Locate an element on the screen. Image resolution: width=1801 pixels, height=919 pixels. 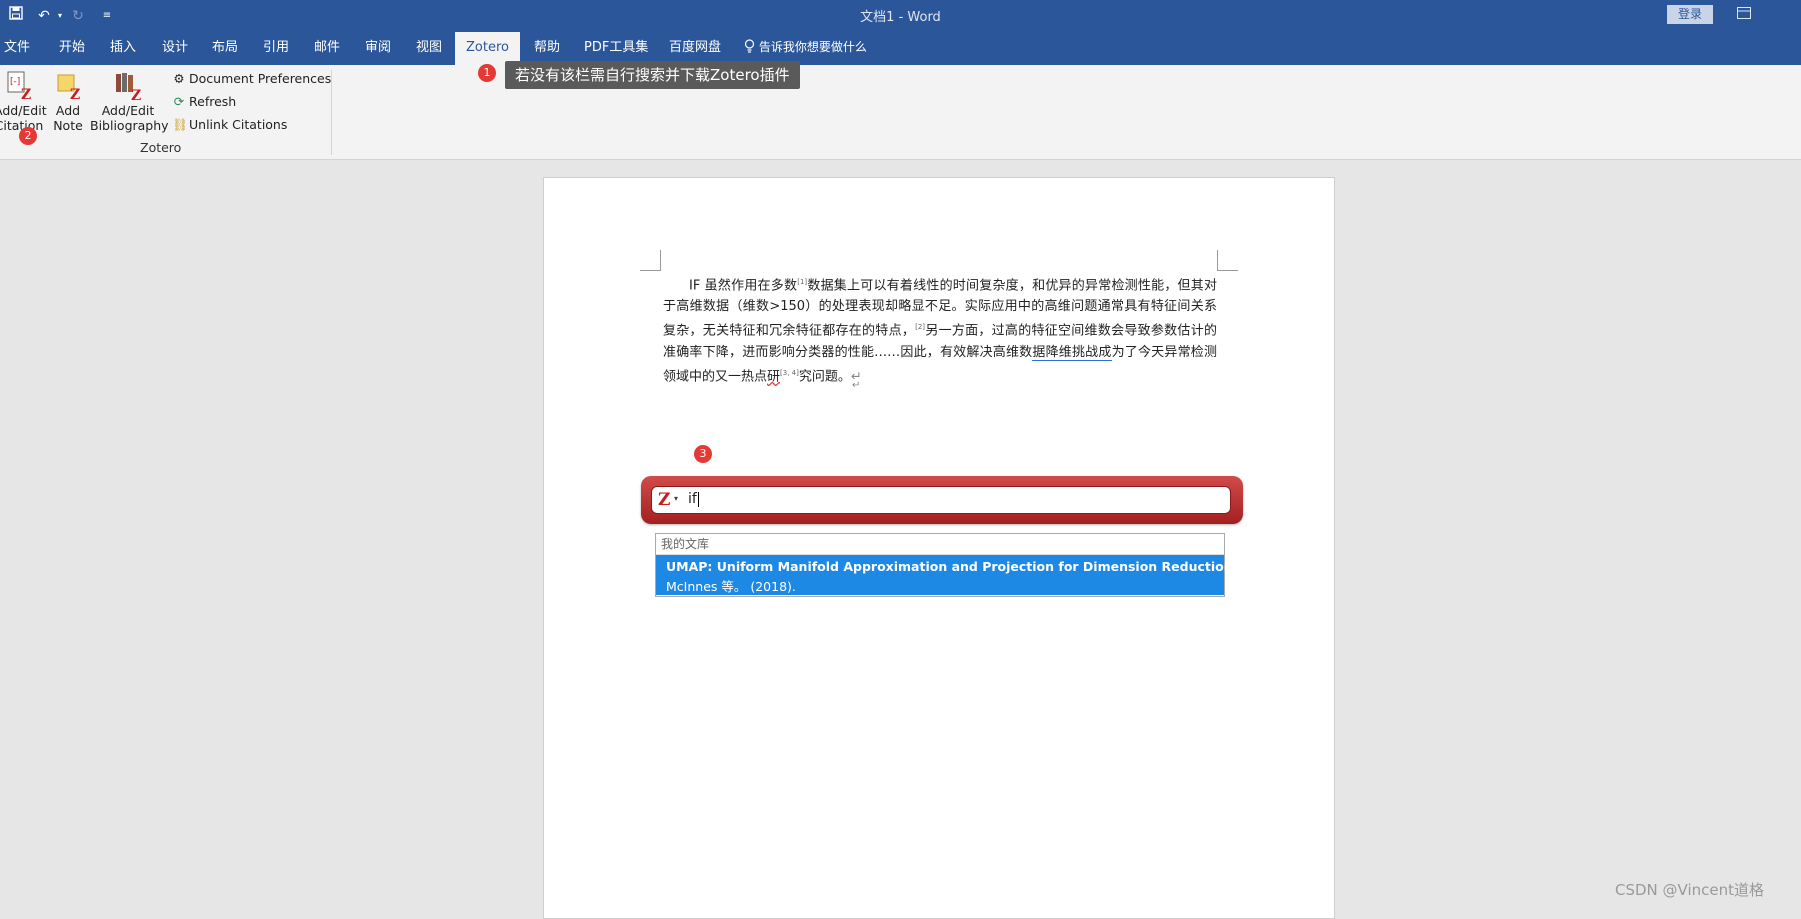
tell-me-label: 告诉我你想要做什么 is located at coordinates (812, 47).